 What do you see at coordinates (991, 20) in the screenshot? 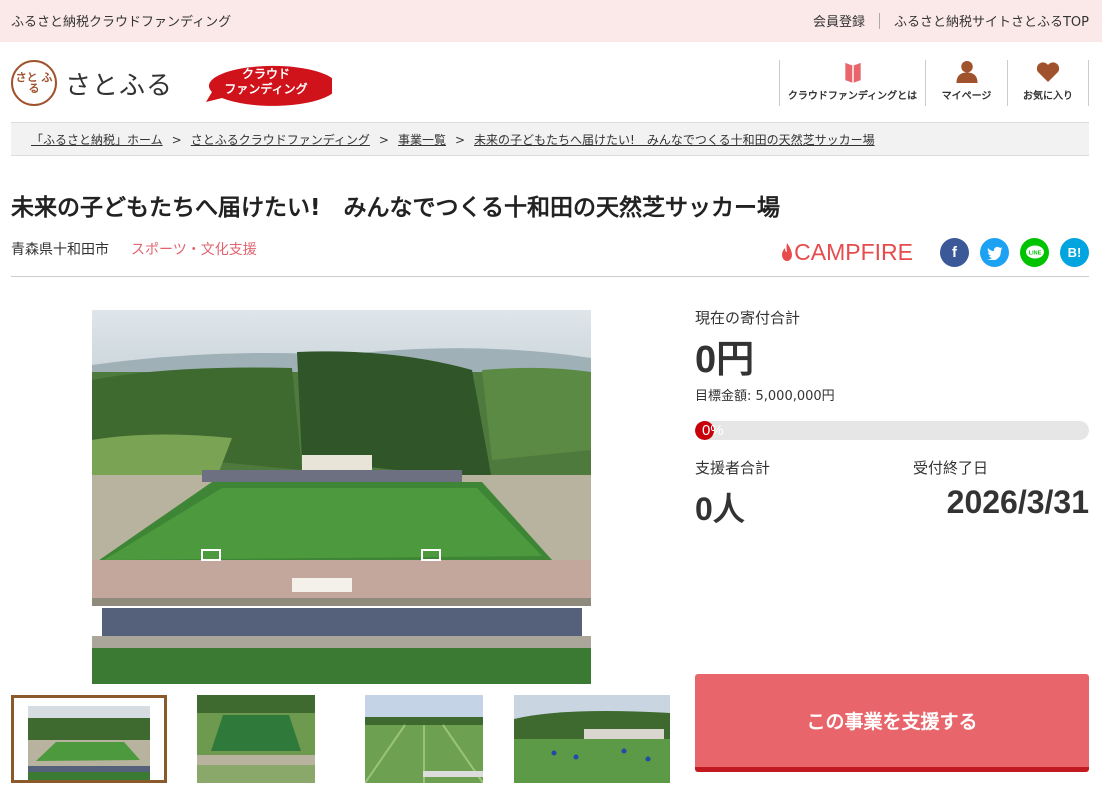
I see `satofull-top-link: ふるさと納税サイトさとふるTOP` at bounding box center [991, 20].